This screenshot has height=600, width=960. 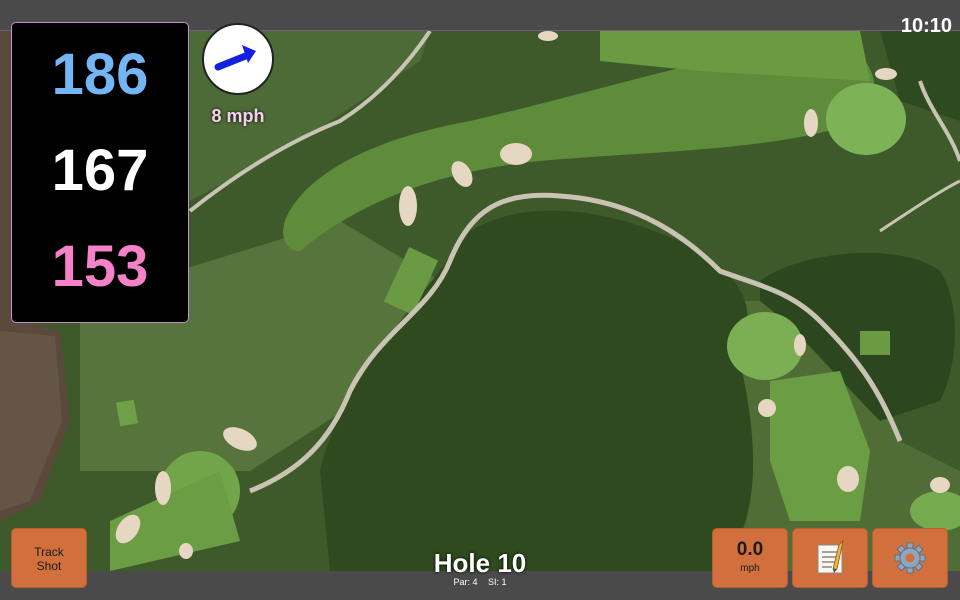 I want to click on speed-button: 0.0 mph, so click(x=750, y=558).